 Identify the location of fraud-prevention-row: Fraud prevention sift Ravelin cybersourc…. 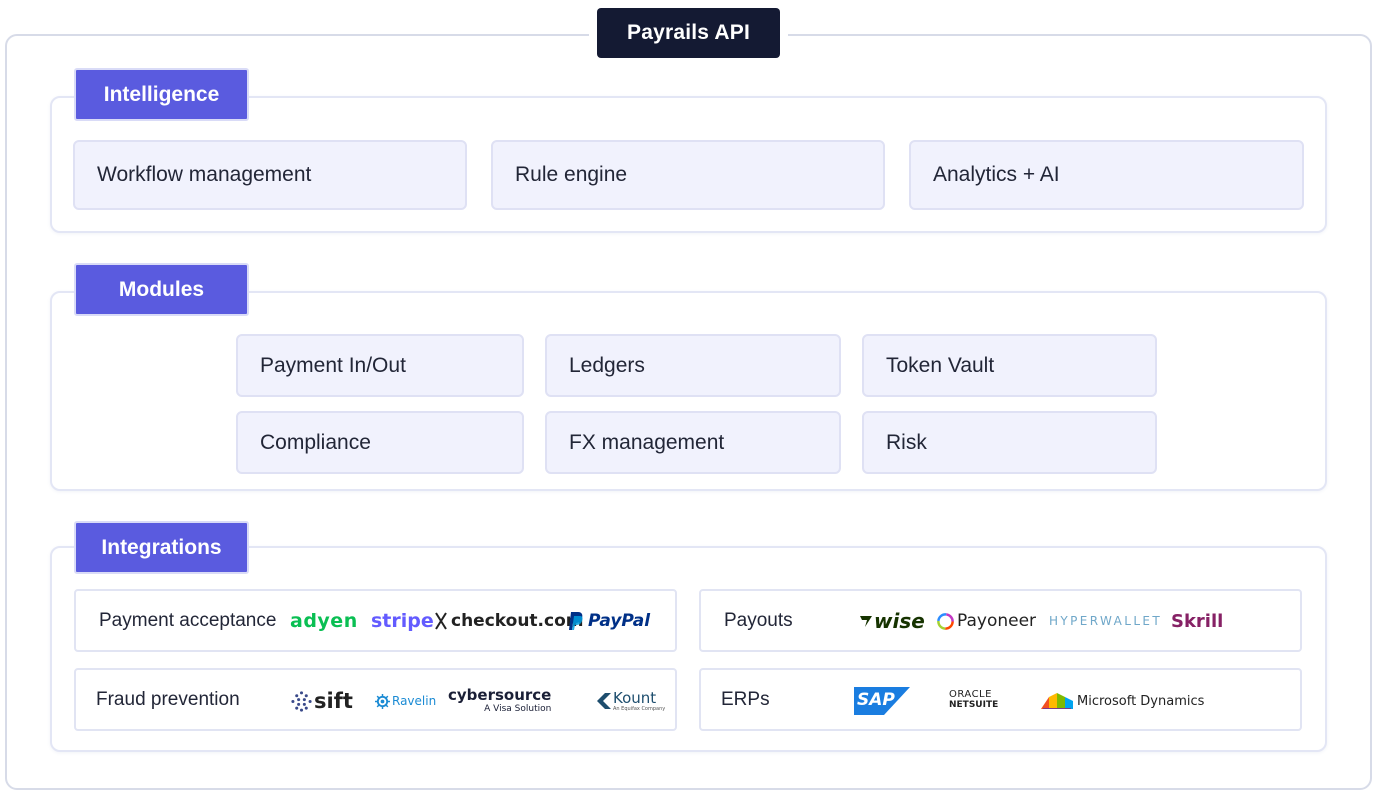
(375, 699).